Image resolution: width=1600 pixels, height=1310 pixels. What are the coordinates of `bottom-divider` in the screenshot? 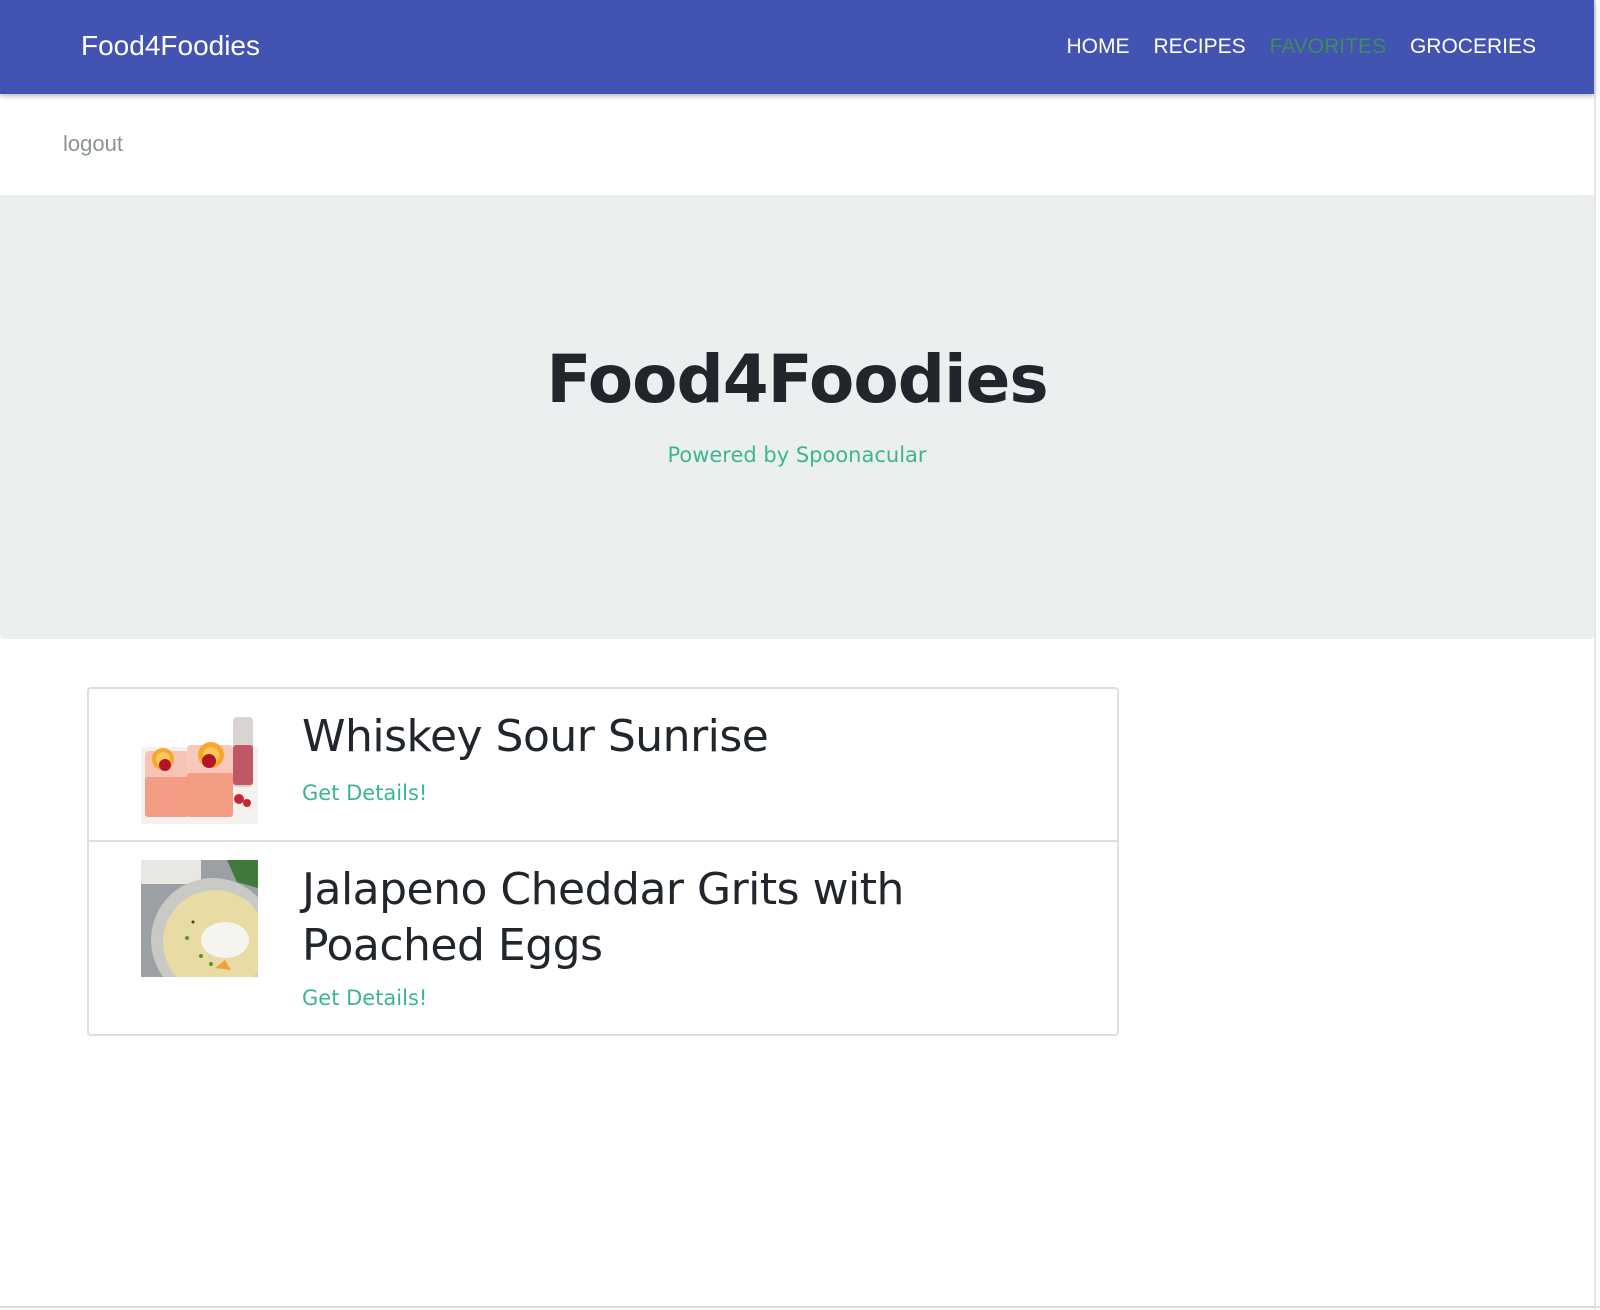 It's located at (800, 1307).